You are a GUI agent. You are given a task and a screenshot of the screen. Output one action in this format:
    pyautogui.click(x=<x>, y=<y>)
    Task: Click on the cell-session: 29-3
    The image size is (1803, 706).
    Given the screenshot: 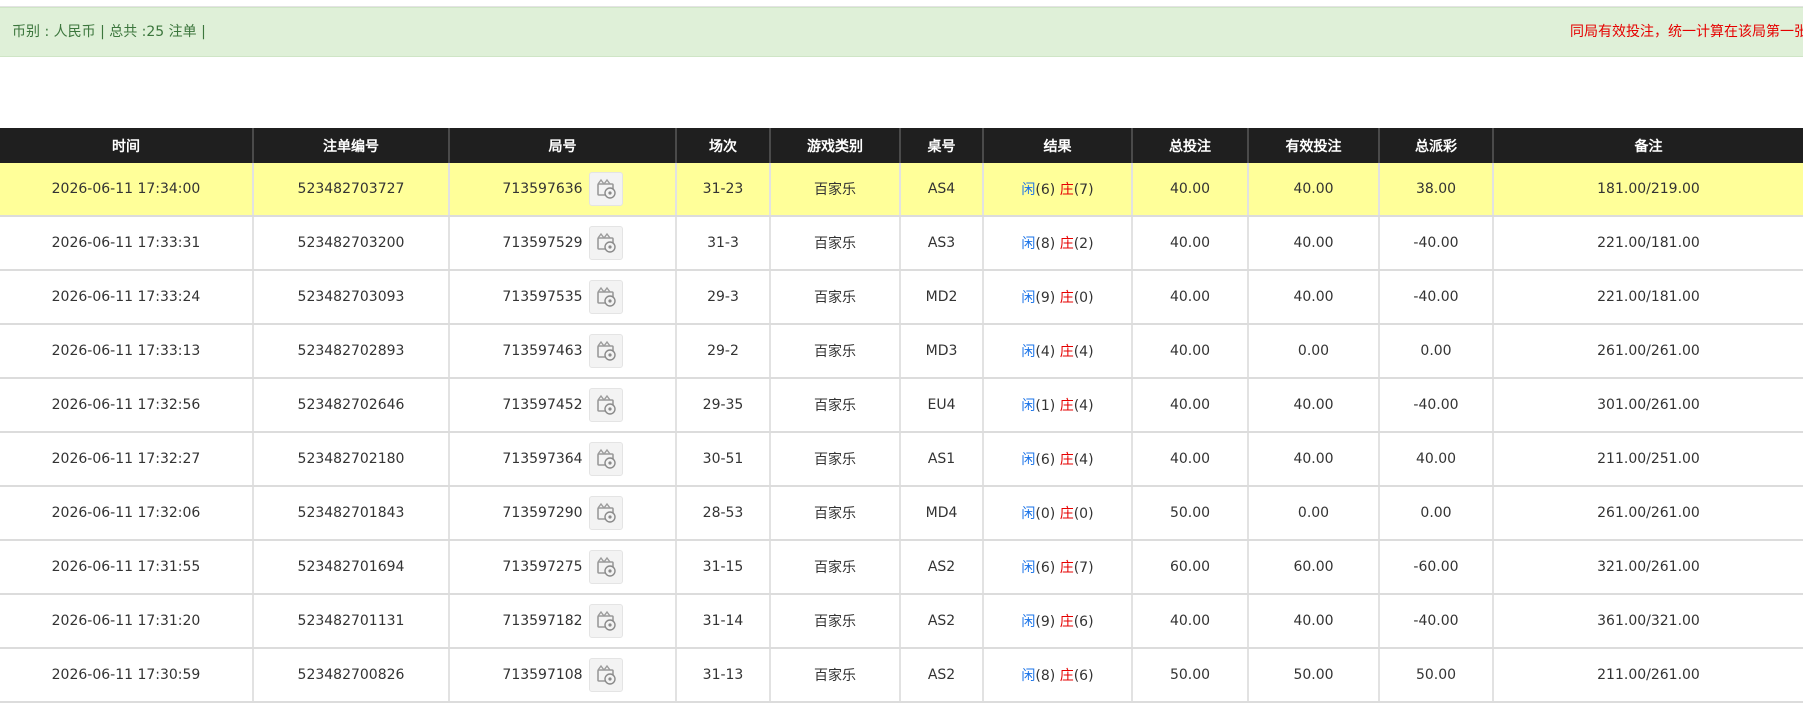 What is the action you would take?
    pyautogui.click(x=722, y=297)
    